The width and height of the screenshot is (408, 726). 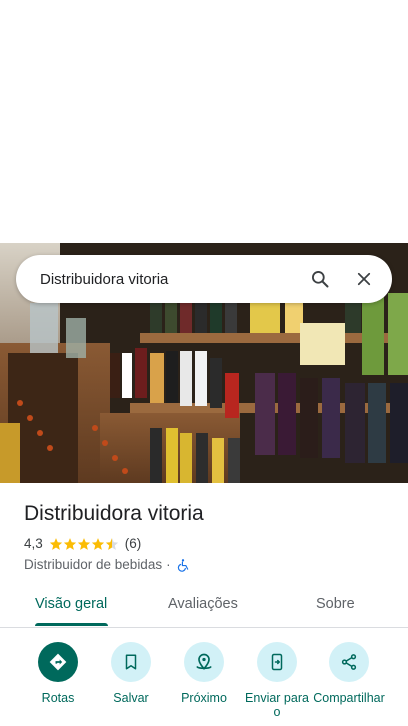 I want to click on bookmark-icon, so click(x=131, y=662).